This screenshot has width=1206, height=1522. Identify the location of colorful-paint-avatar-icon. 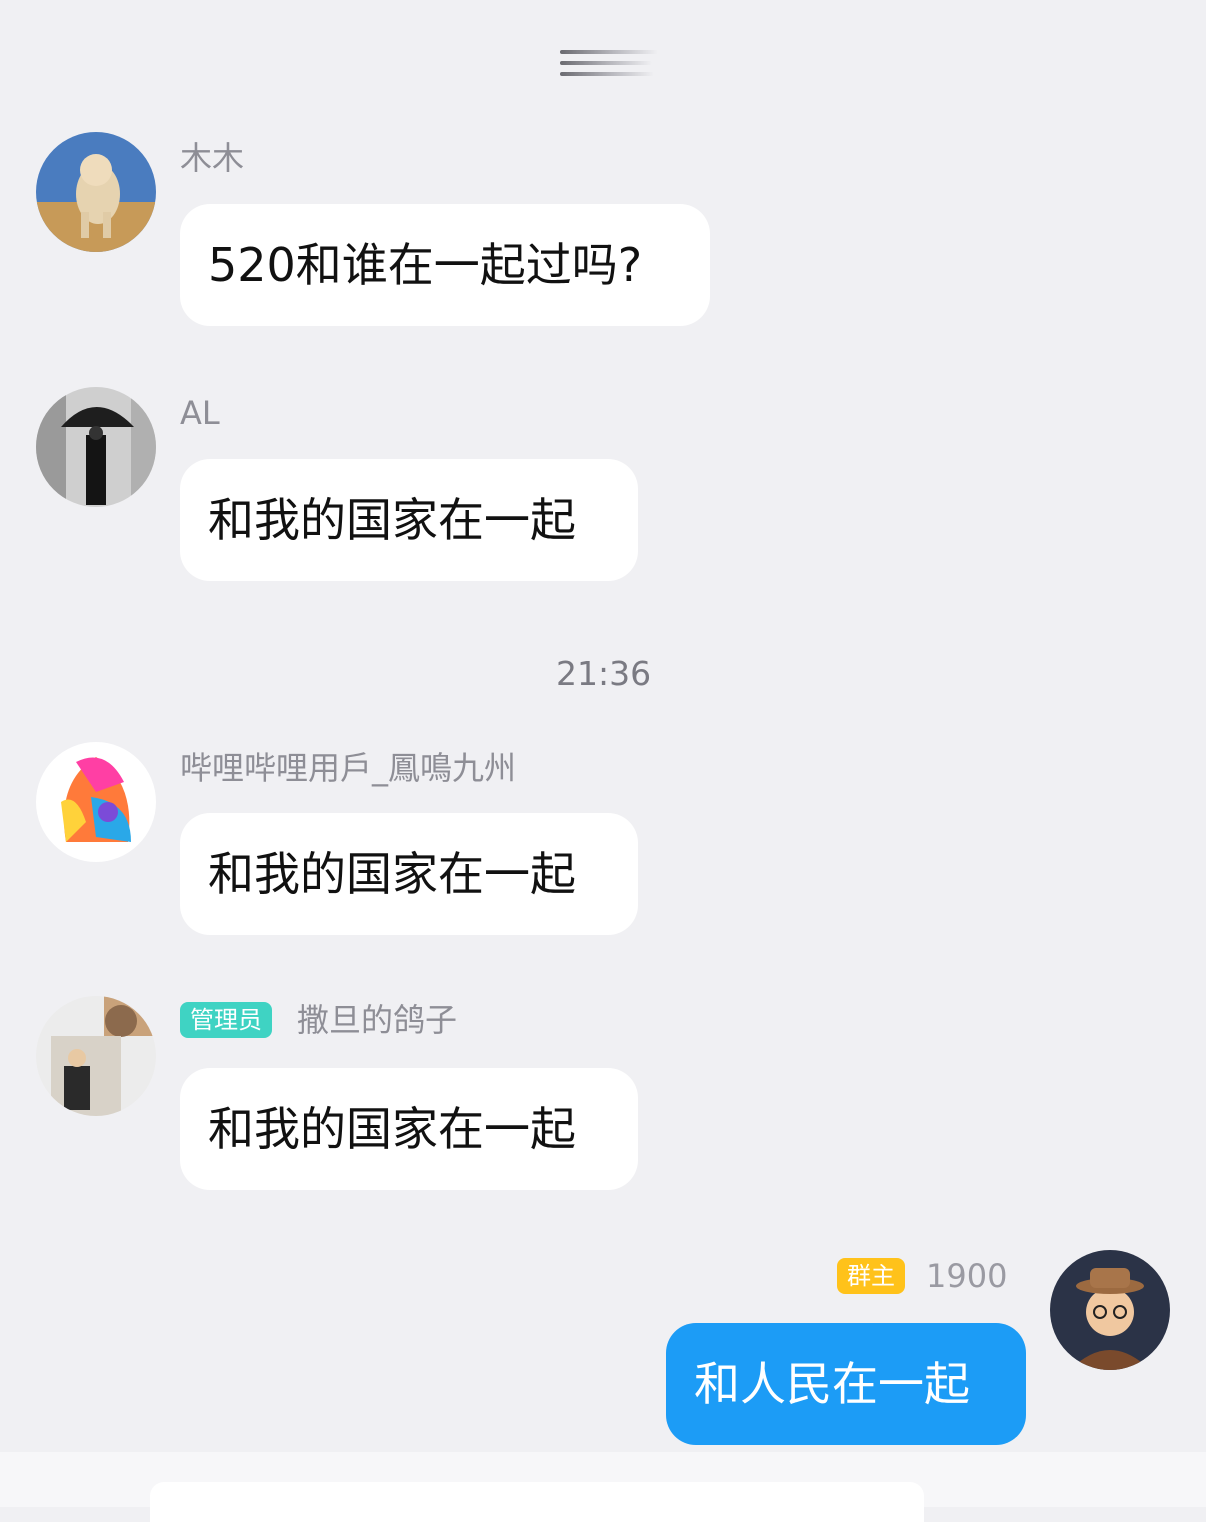
(96, 802).